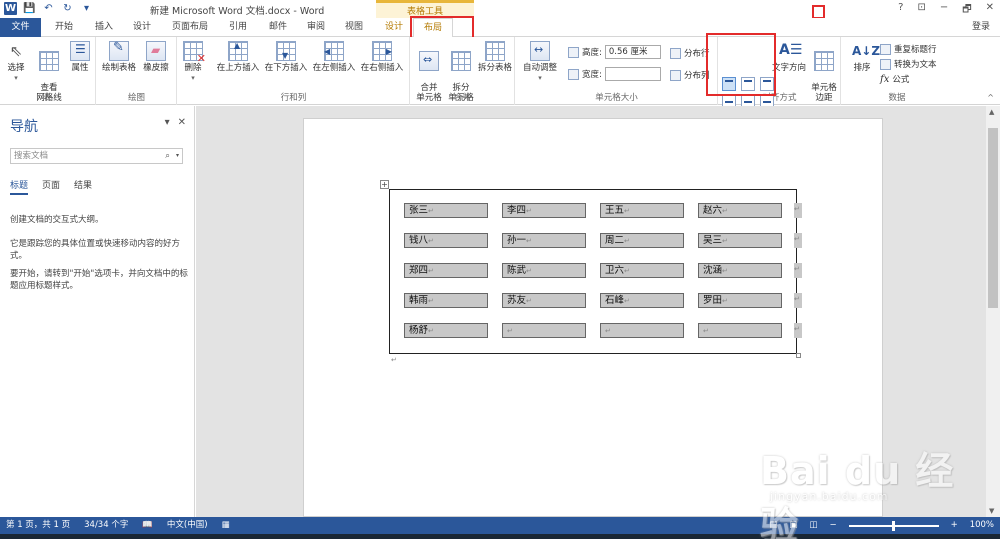 The width and height of the screenshot is (1000, 539). Describe the element at coordinates (690, 75) in the screenshot. I see `distribute-columns-button: 分布列` at that location.